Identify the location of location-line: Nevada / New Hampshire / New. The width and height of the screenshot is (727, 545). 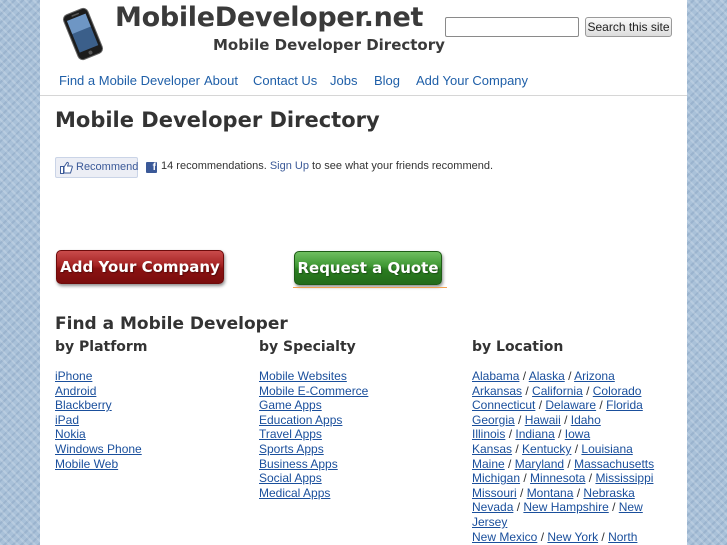
(567, 507).